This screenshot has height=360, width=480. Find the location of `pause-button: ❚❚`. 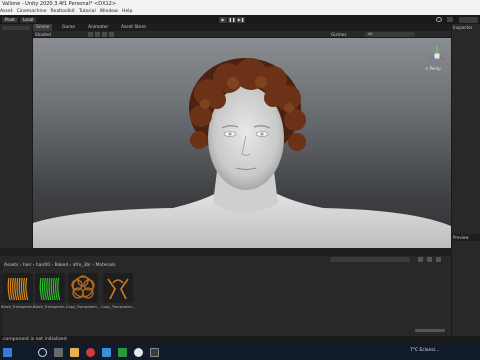

pause-button: ❚❚ is located at coordinates (232, 19).